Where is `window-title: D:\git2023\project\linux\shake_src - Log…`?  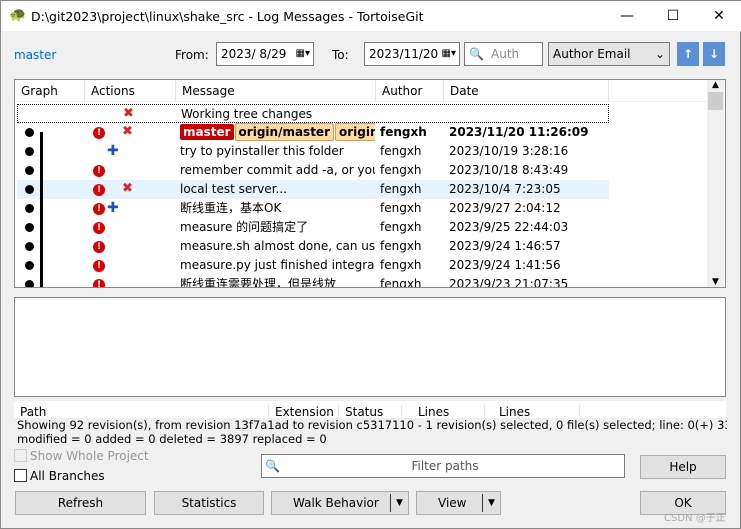
window-title: D:\git2023\project\linux\shake_src - Log… is located at coordinates (227, 16).